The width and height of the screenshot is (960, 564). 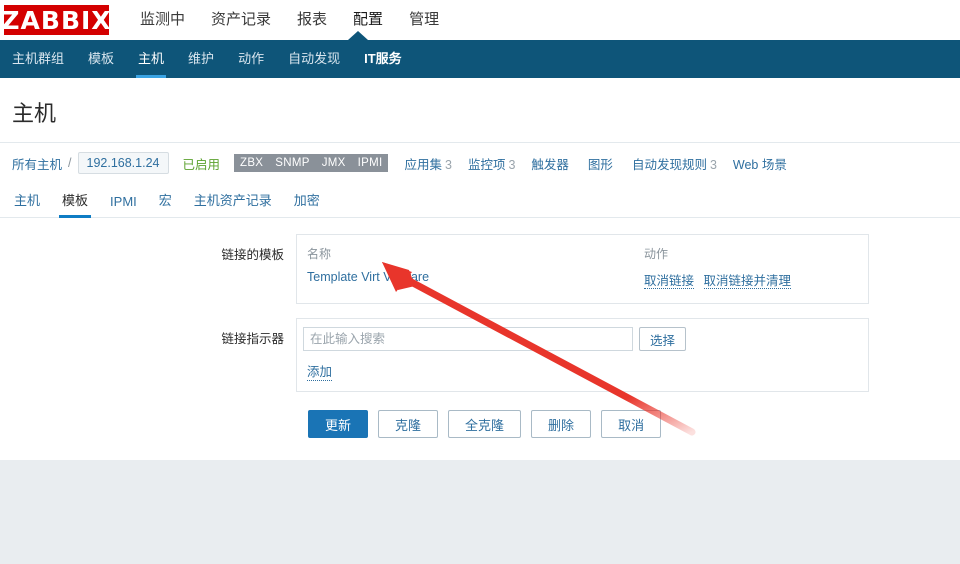 What do you see at coordinates (423, 164) in the screenshot?
I see `breadcrumb-link-applications-label: 应用集` at bounding box center [423, 164].